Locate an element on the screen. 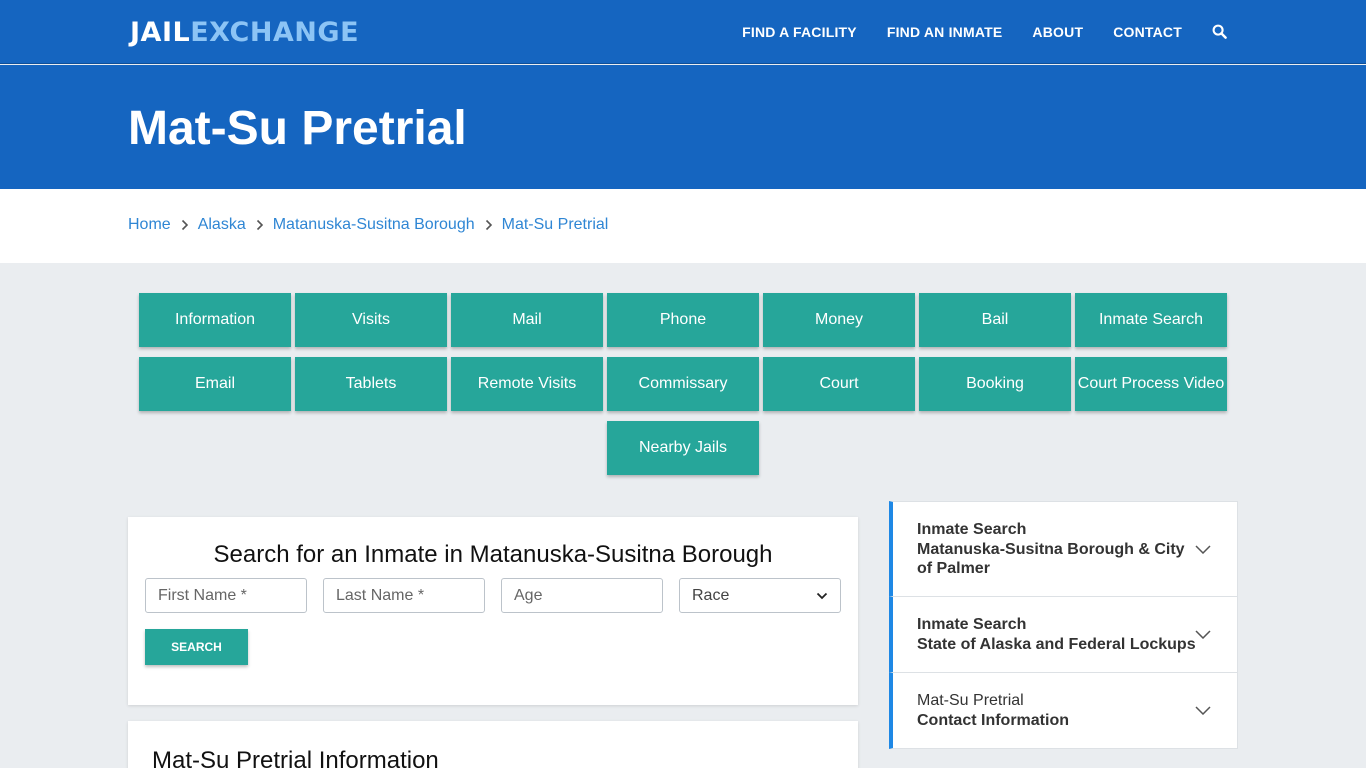 The width and height of the screenshot is (1366, 768). age-input: Age is located at coordinates (582, 595).